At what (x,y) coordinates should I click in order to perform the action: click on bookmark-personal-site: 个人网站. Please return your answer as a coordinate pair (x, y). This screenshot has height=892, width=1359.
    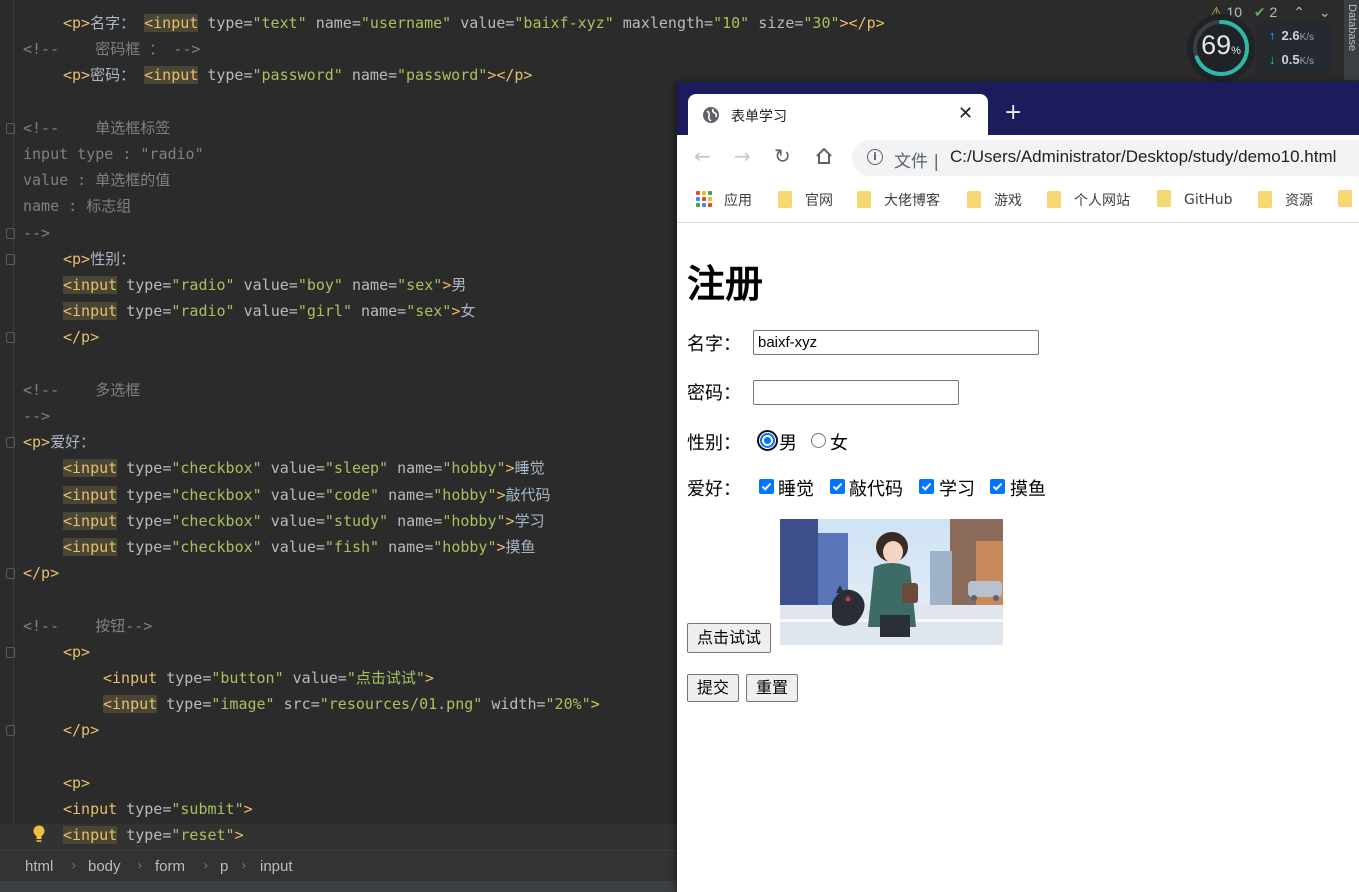
    Looking at the image, I should click on (1088, 200).